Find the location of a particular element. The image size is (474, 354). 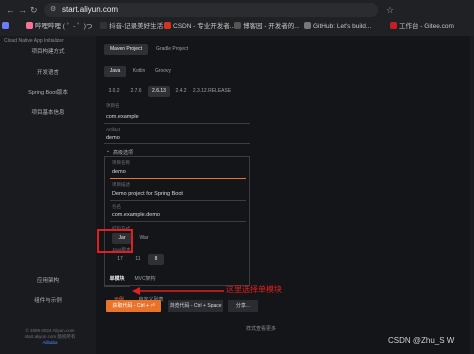

option-java-17: 17 is located at coordinates (120, 259).